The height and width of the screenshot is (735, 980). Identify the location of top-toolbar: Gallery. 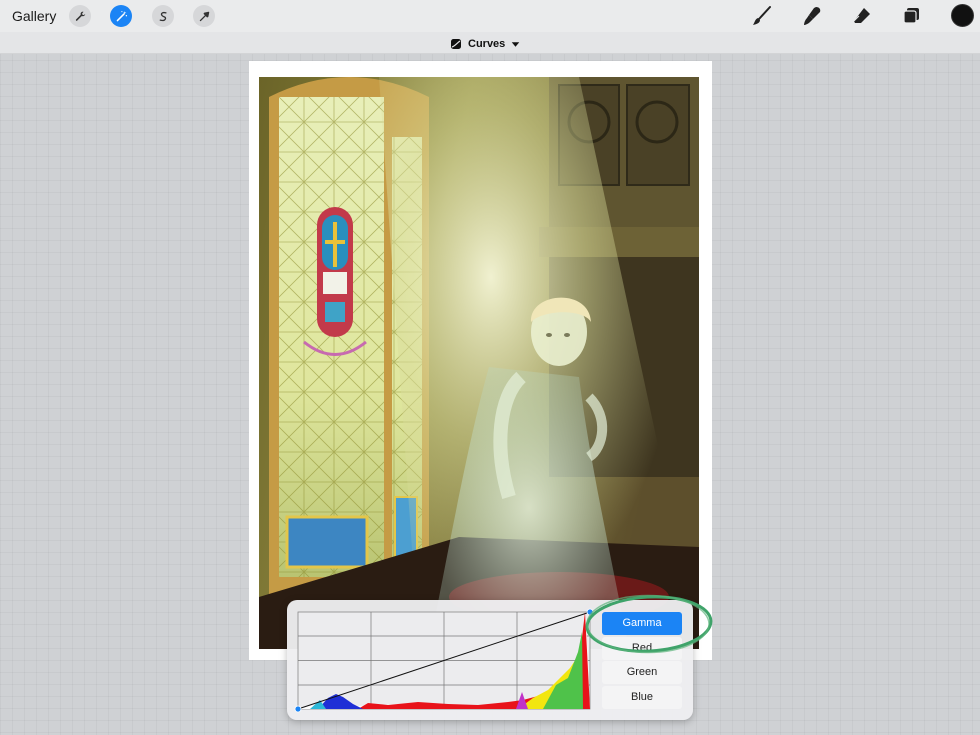
(490, 16).